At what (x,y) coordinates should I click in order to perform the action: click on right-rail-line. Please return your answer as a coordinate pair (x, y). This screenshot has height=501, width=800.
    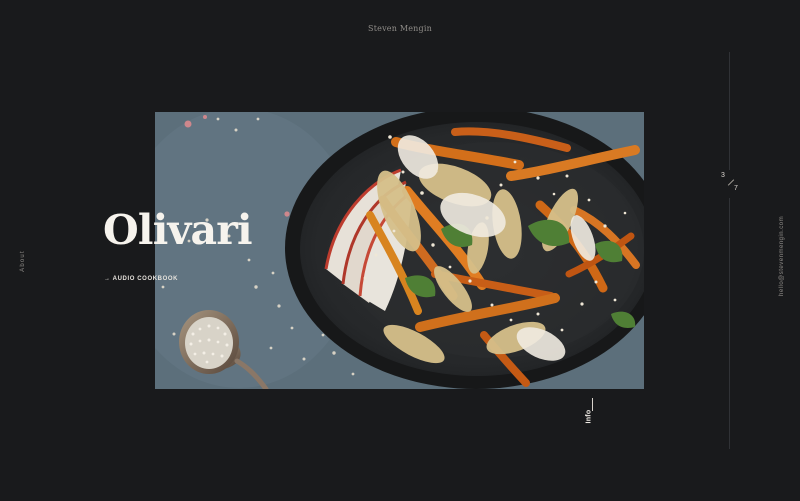
    Looking at the image, I should click on (729, 250).